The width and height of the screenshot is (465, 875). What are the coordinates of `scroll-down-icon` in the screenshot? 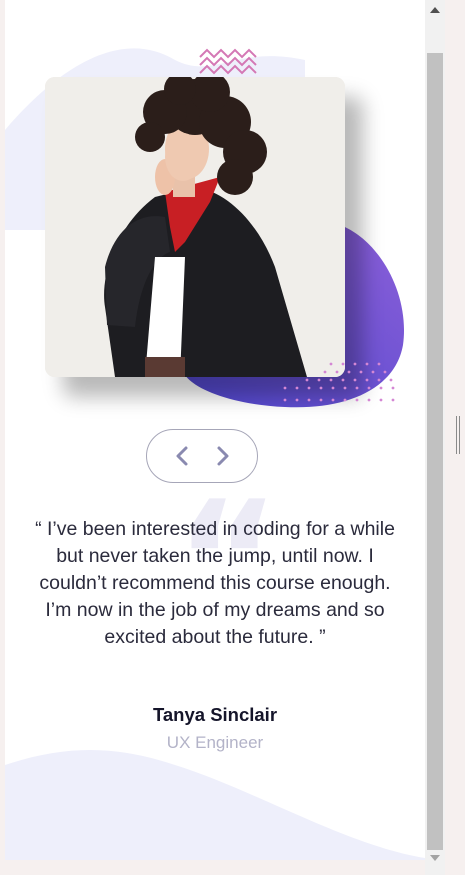 It's located at (435, 858).